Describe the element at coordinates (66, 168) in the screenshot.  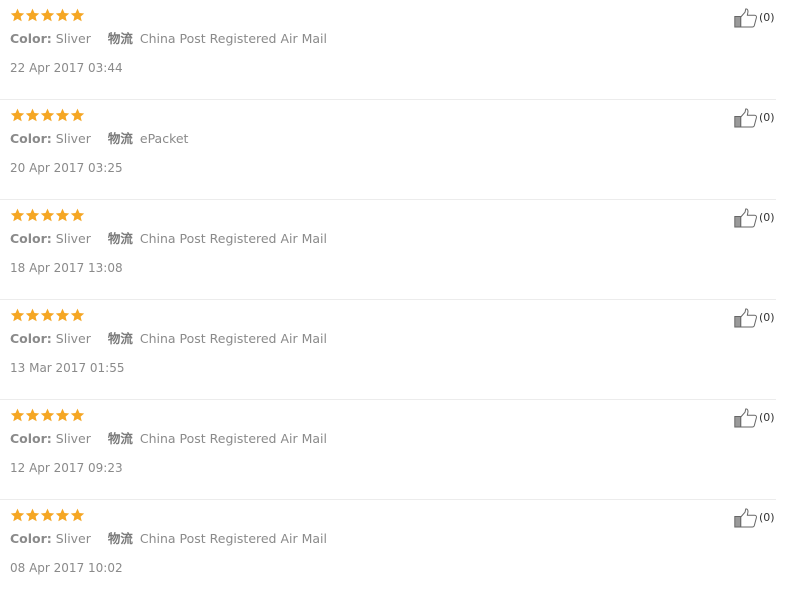
I see `review-date: 20 Apr 2017 03:25` at that location.